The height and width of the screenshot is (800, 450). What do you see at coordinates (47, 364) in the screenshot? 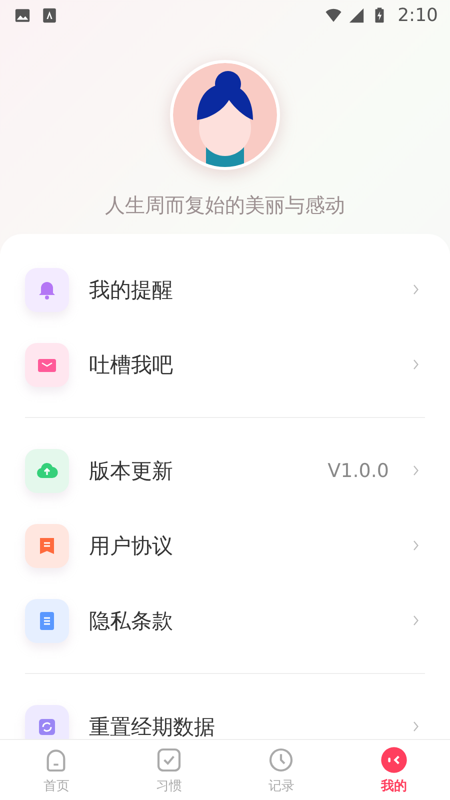
I see `envelope-icon` at bounding box center [47, 364].